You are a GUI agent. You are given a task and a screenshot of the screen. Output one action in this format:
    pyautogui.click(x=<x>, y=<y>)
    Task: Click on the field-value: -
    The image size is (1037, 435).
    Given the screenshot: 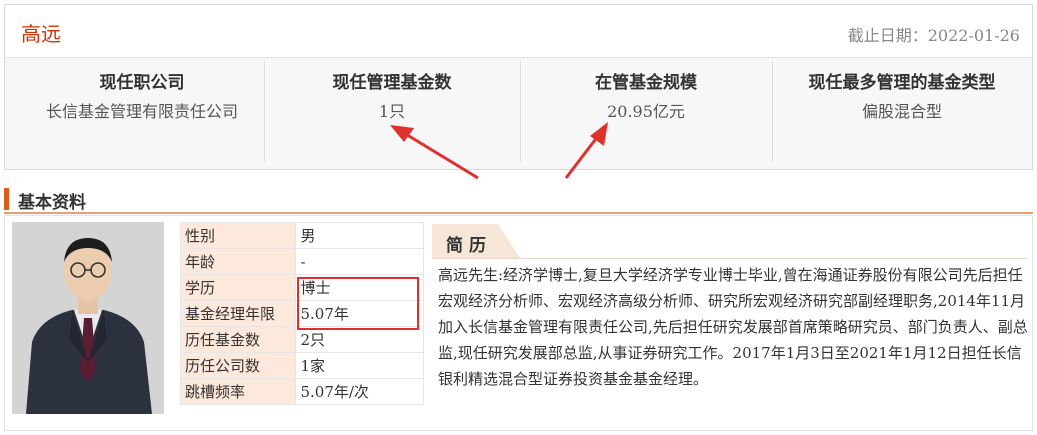 What is the action you would take?
    pyautogui.click(x=359, y=261)
    